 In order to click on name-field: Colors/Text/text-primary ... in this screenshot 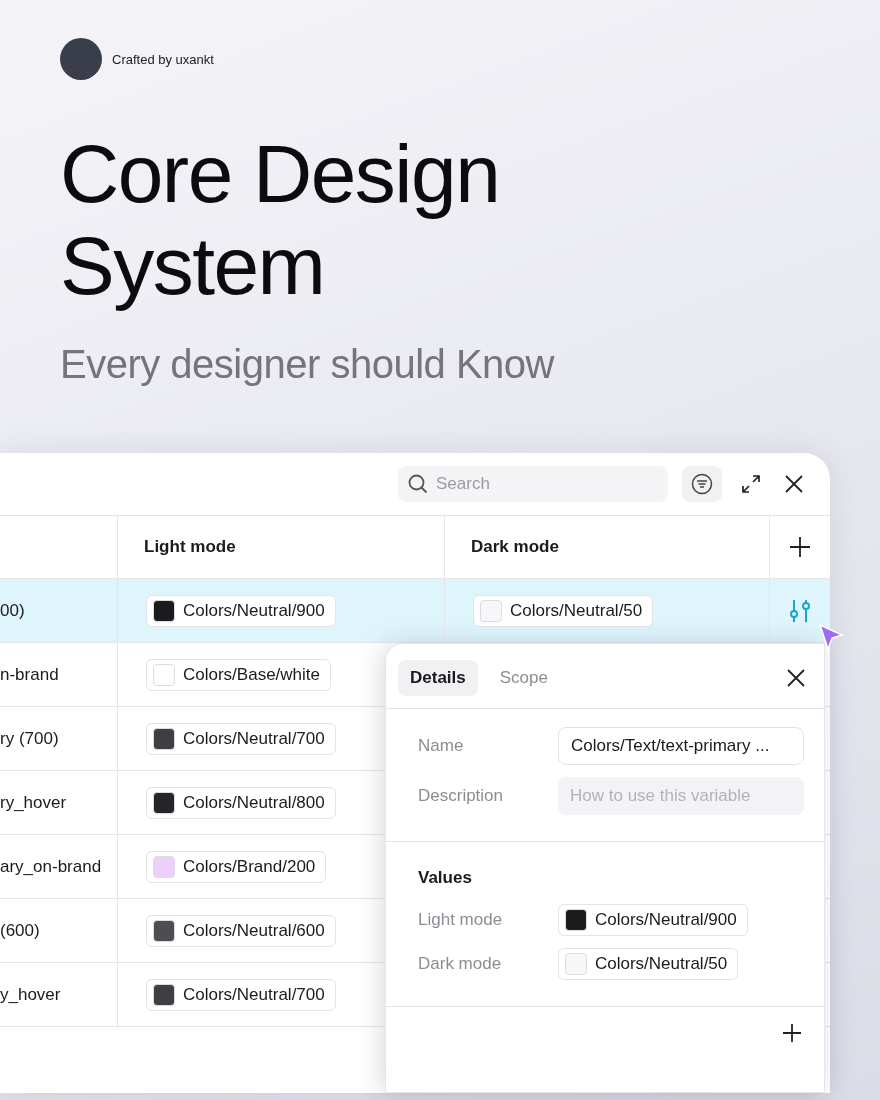, I will do `click(681, 746)`.